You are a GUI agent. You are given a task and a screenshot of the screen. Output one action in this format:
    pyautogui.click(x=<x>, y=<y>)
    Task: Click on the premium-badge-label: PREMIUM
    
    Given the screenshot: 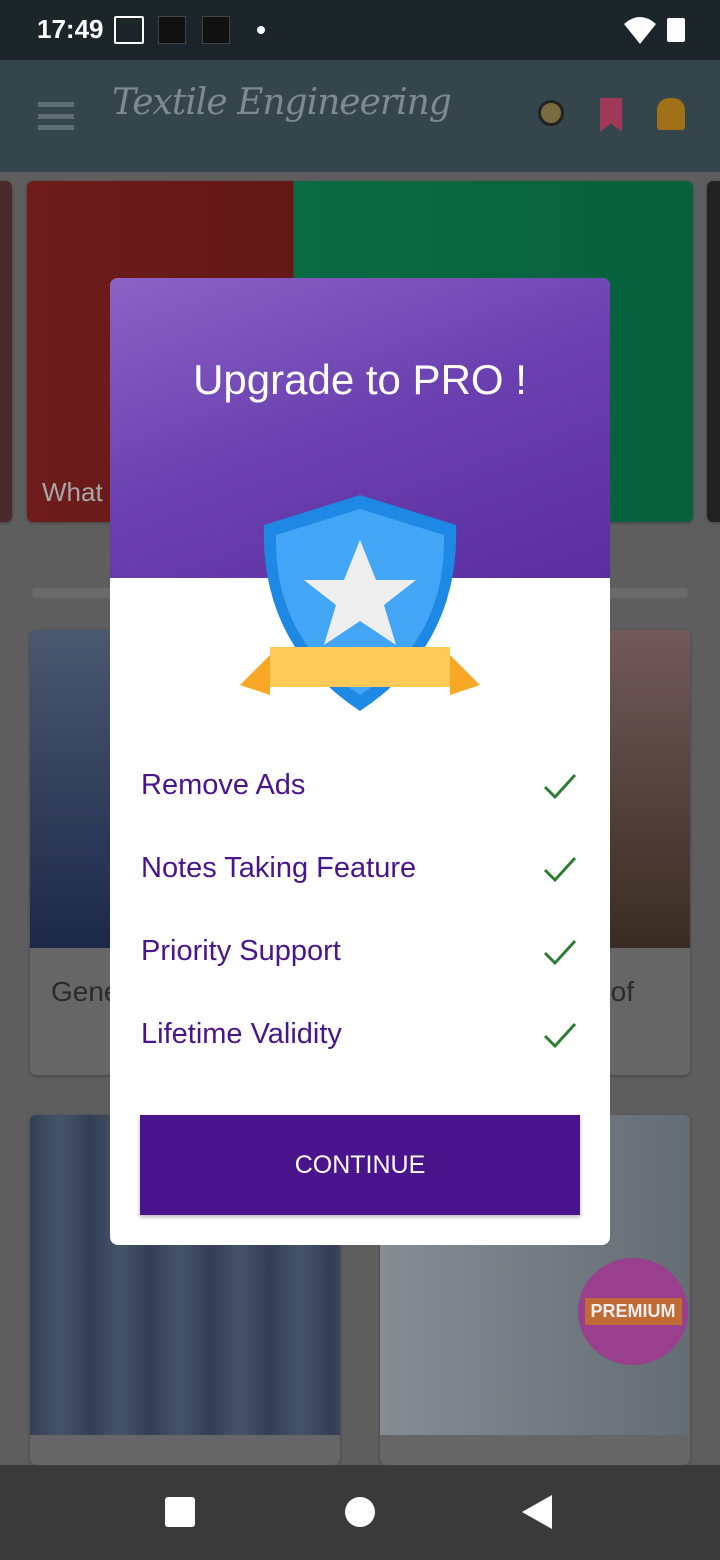 What is the action you would take?
    pyautogui.click(x=633, y=1311)
    